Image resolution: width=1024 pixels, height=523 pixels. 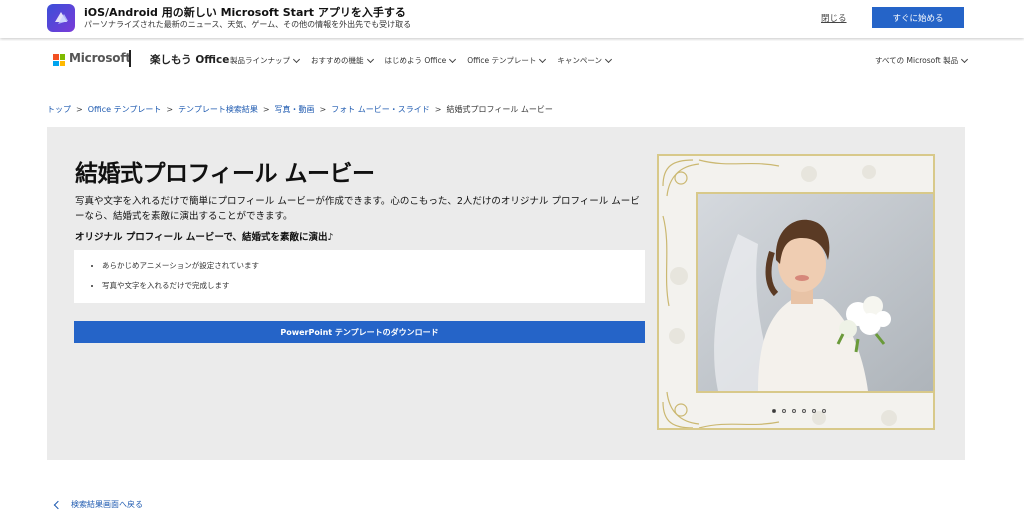 What do you see at coordinates (507, 60) in the screenshot?
I see `nav-item-templates: Office テンプレート` at bounding box center [507, 60].